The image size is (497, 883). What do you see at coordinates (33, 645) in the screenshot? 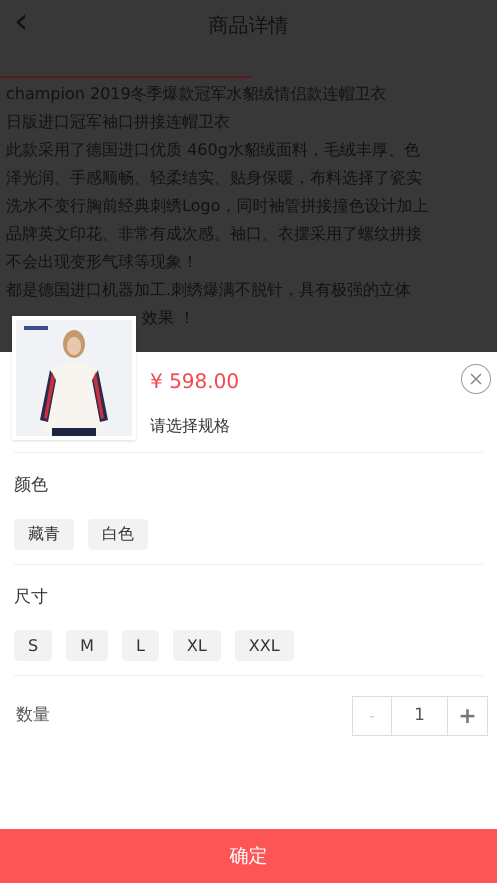
I see `option-chip: S` at bounding box center [33, 645].